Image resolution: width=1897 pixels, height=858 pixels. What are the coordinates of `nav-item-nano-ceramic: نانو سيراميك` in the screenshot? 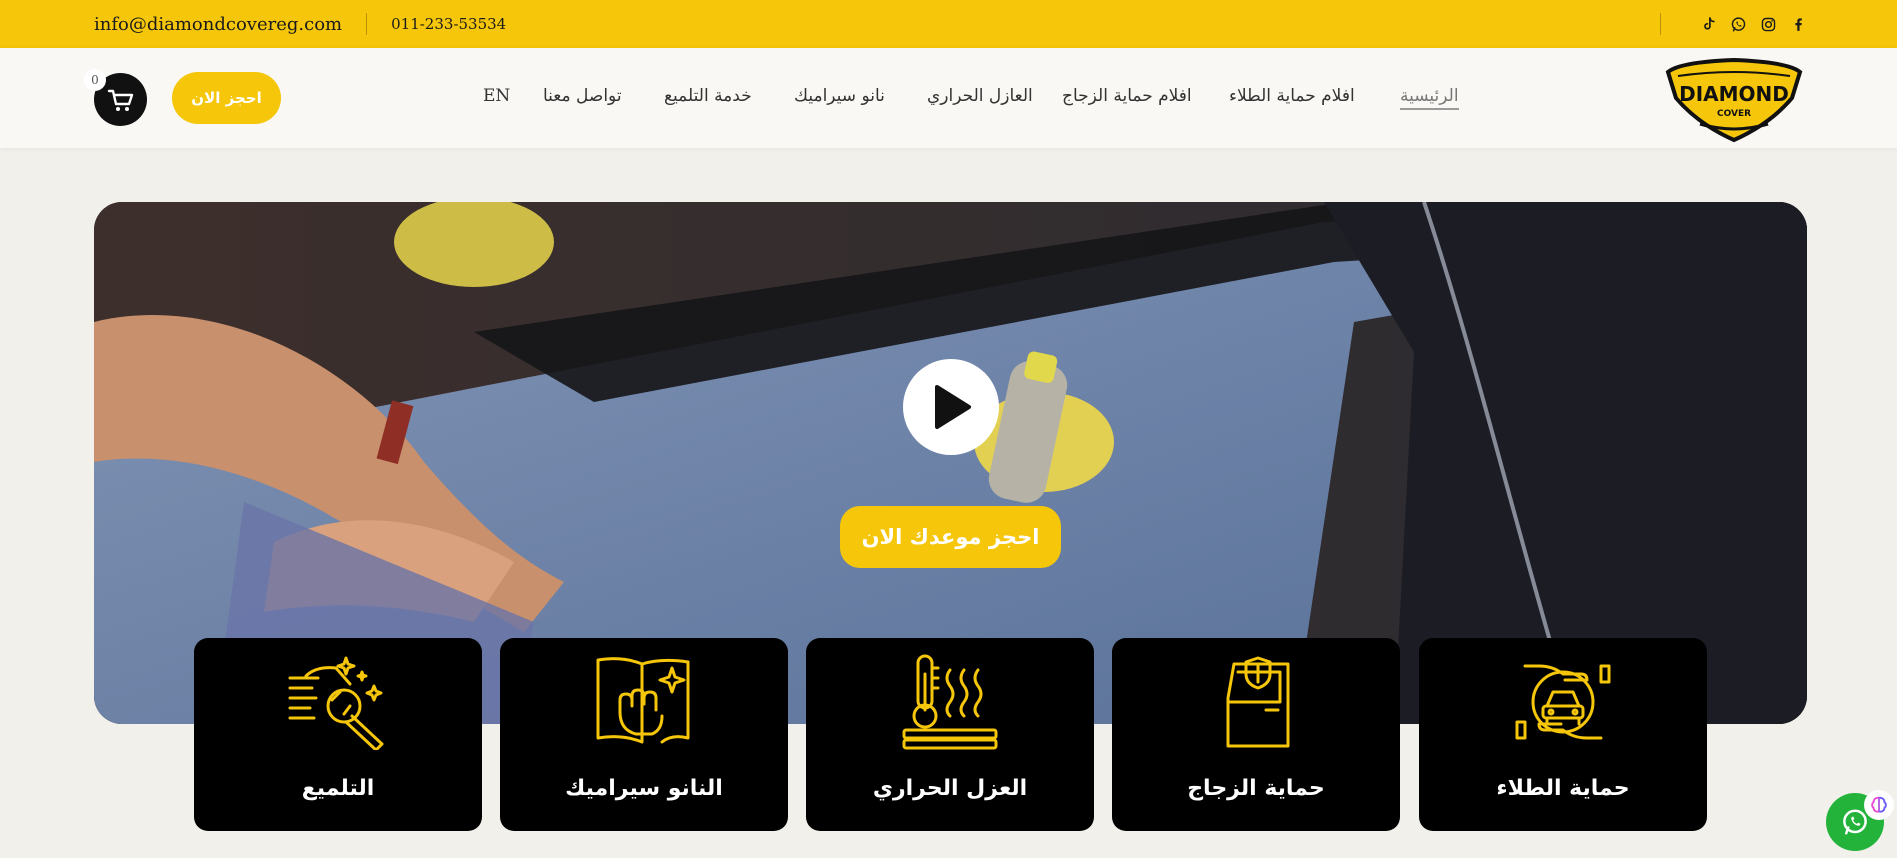 It's located at (839, 96).